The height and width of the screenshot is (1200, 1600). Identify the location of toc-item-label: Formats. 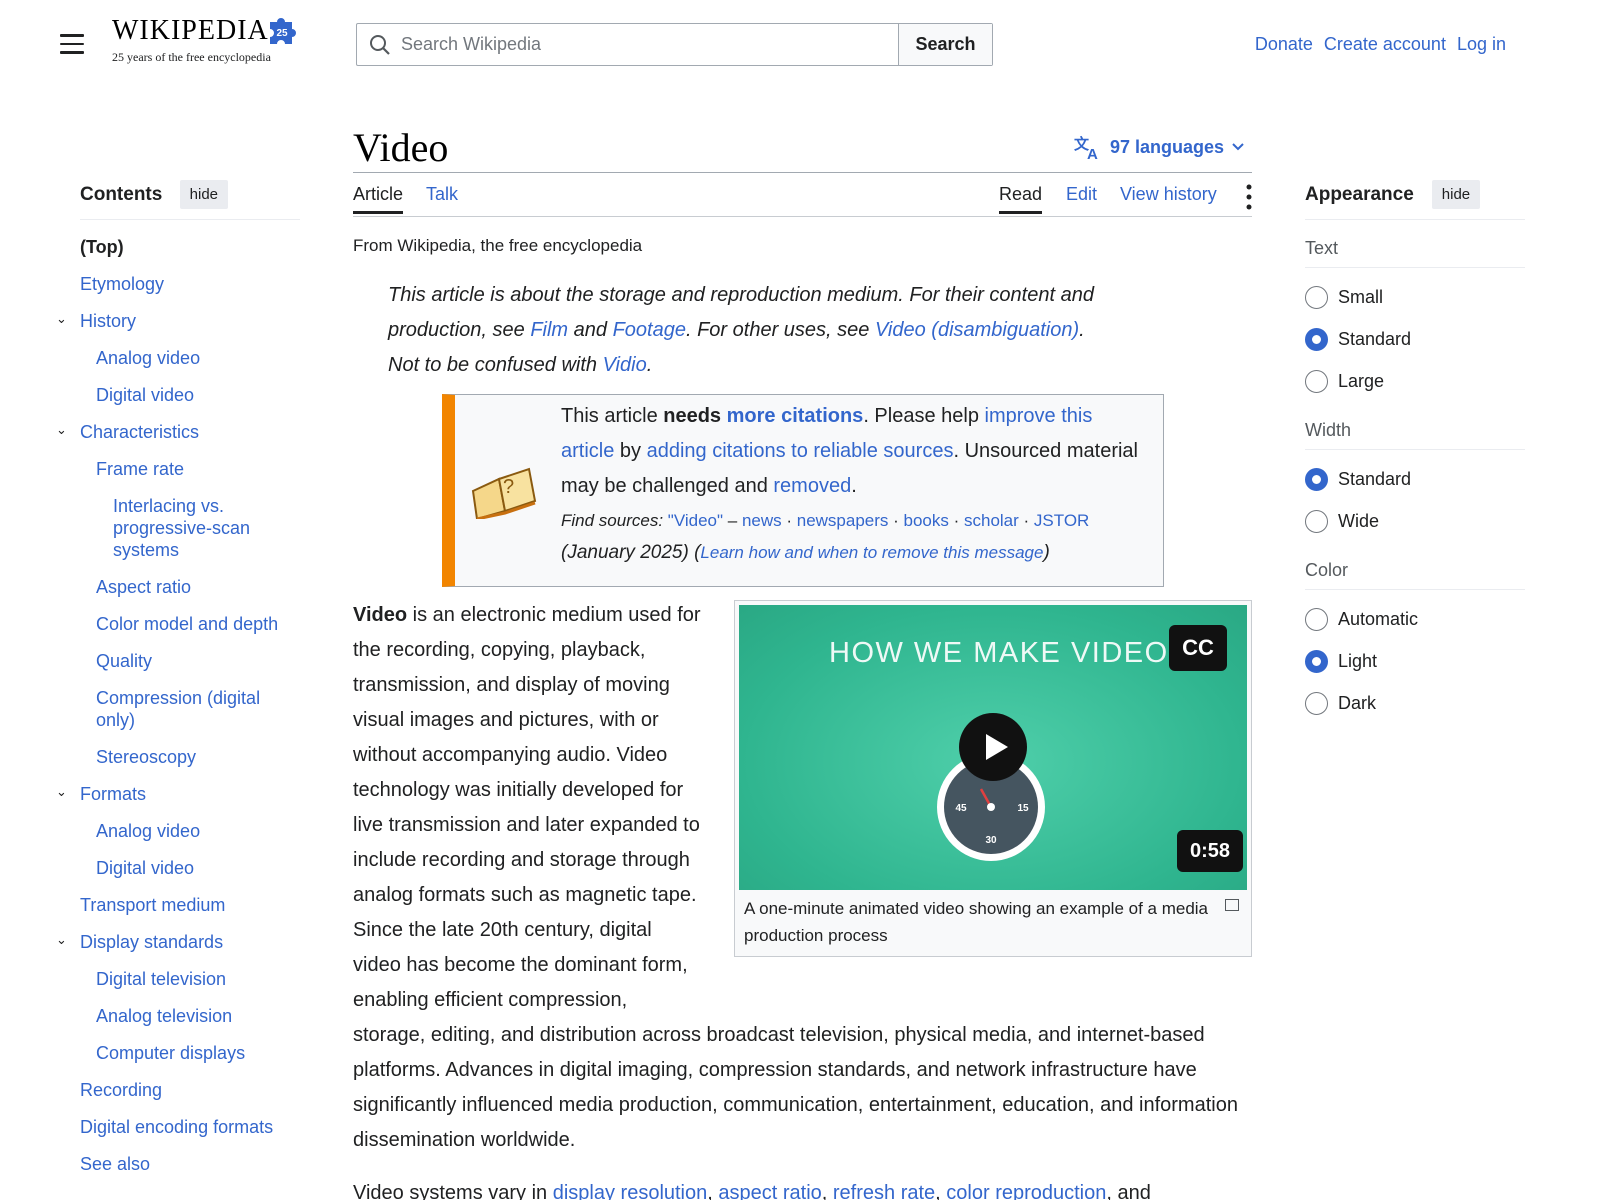
(113, 794).